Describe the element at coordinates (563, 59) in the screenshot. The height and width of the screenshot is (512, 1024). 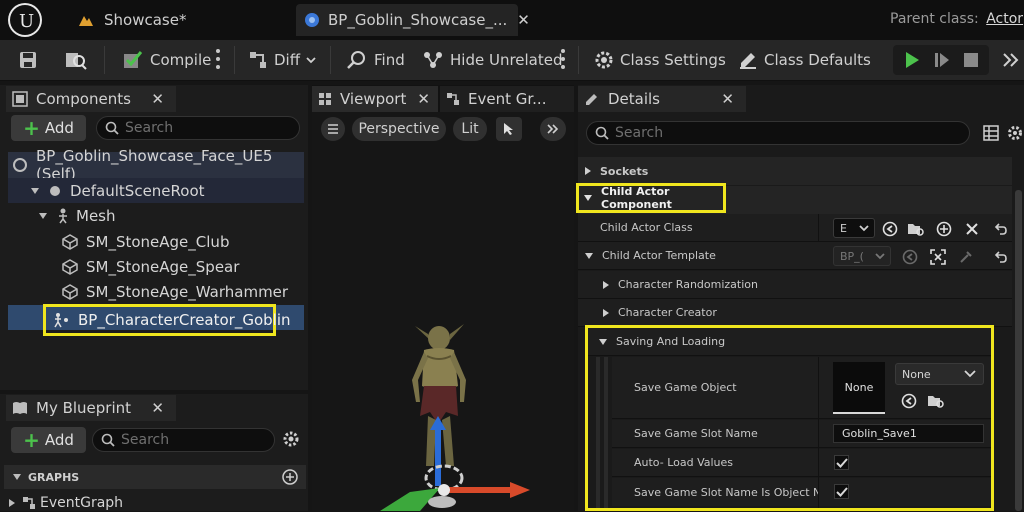
I see `more-options-icon` at that location.